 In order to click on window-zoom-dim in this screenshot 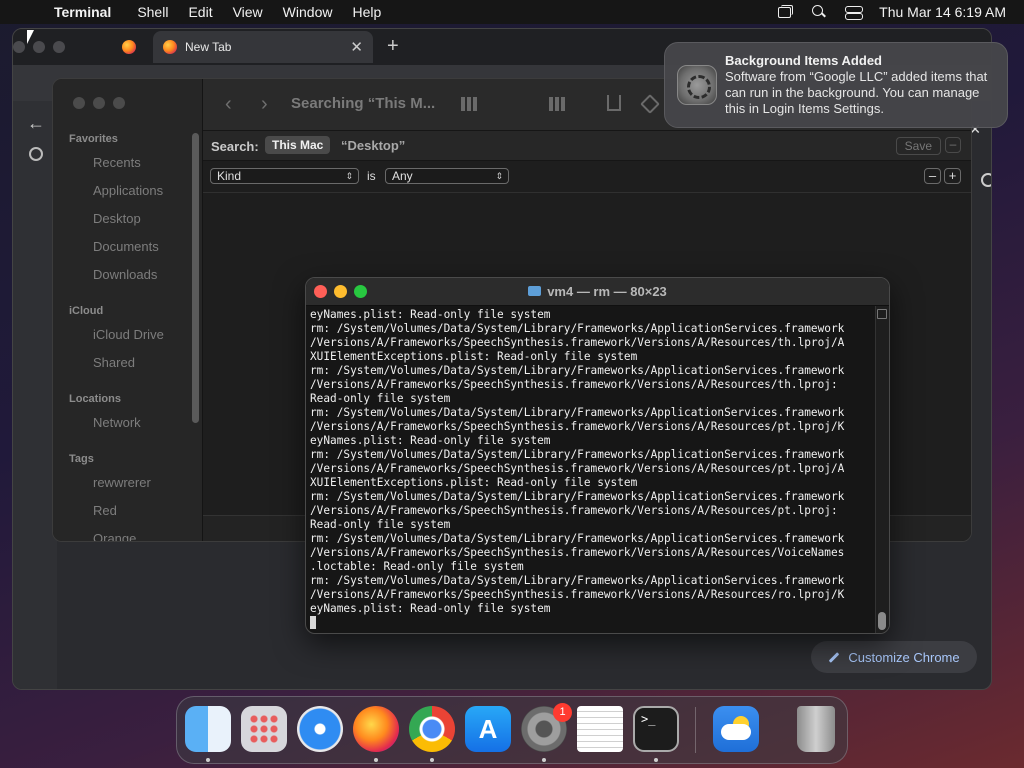, I will do `click(59, 47)`.